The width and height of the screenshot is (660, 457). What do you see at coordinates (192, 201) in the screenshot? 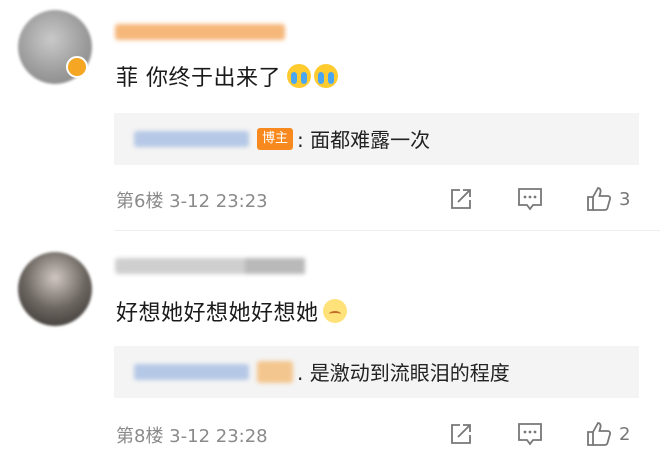
I see `comment-meta: 第6楼 3-12 23:23` at bounding box center [192, 201].